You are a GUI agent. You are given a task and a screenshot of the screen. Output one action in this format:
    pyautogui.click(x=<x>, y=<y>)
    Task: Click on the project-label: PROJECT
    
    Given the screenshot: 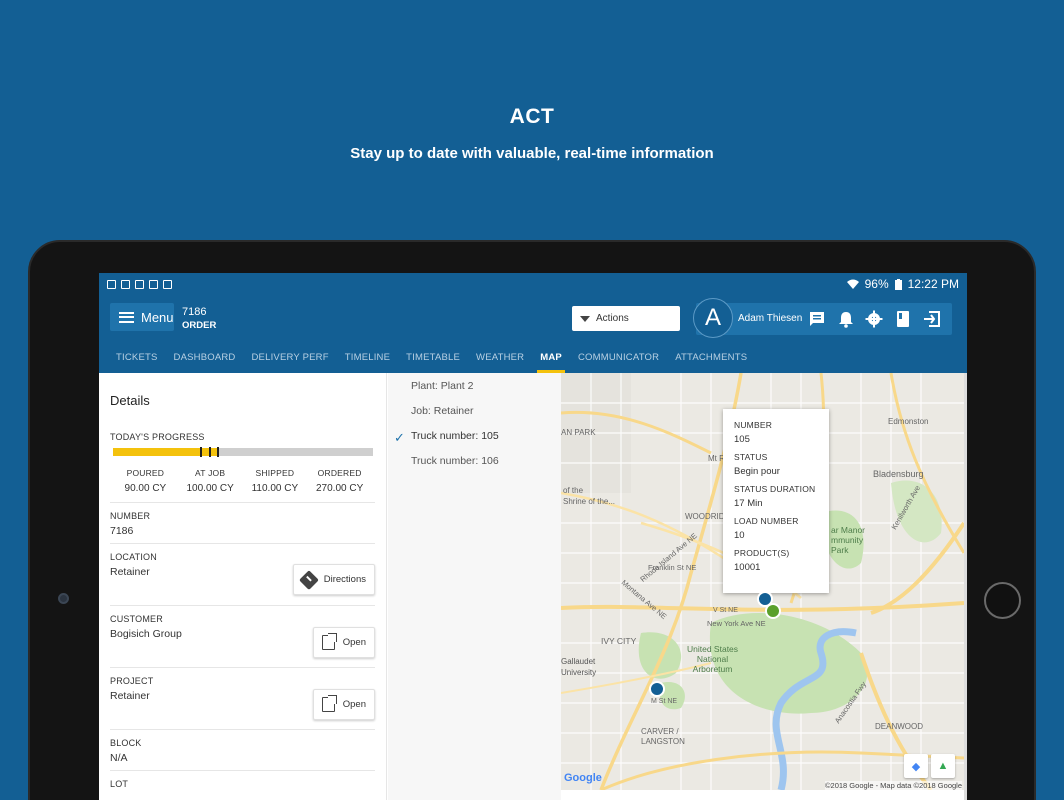 What is the action you would take?
    pyautogui.click(x=132, y=681)
    